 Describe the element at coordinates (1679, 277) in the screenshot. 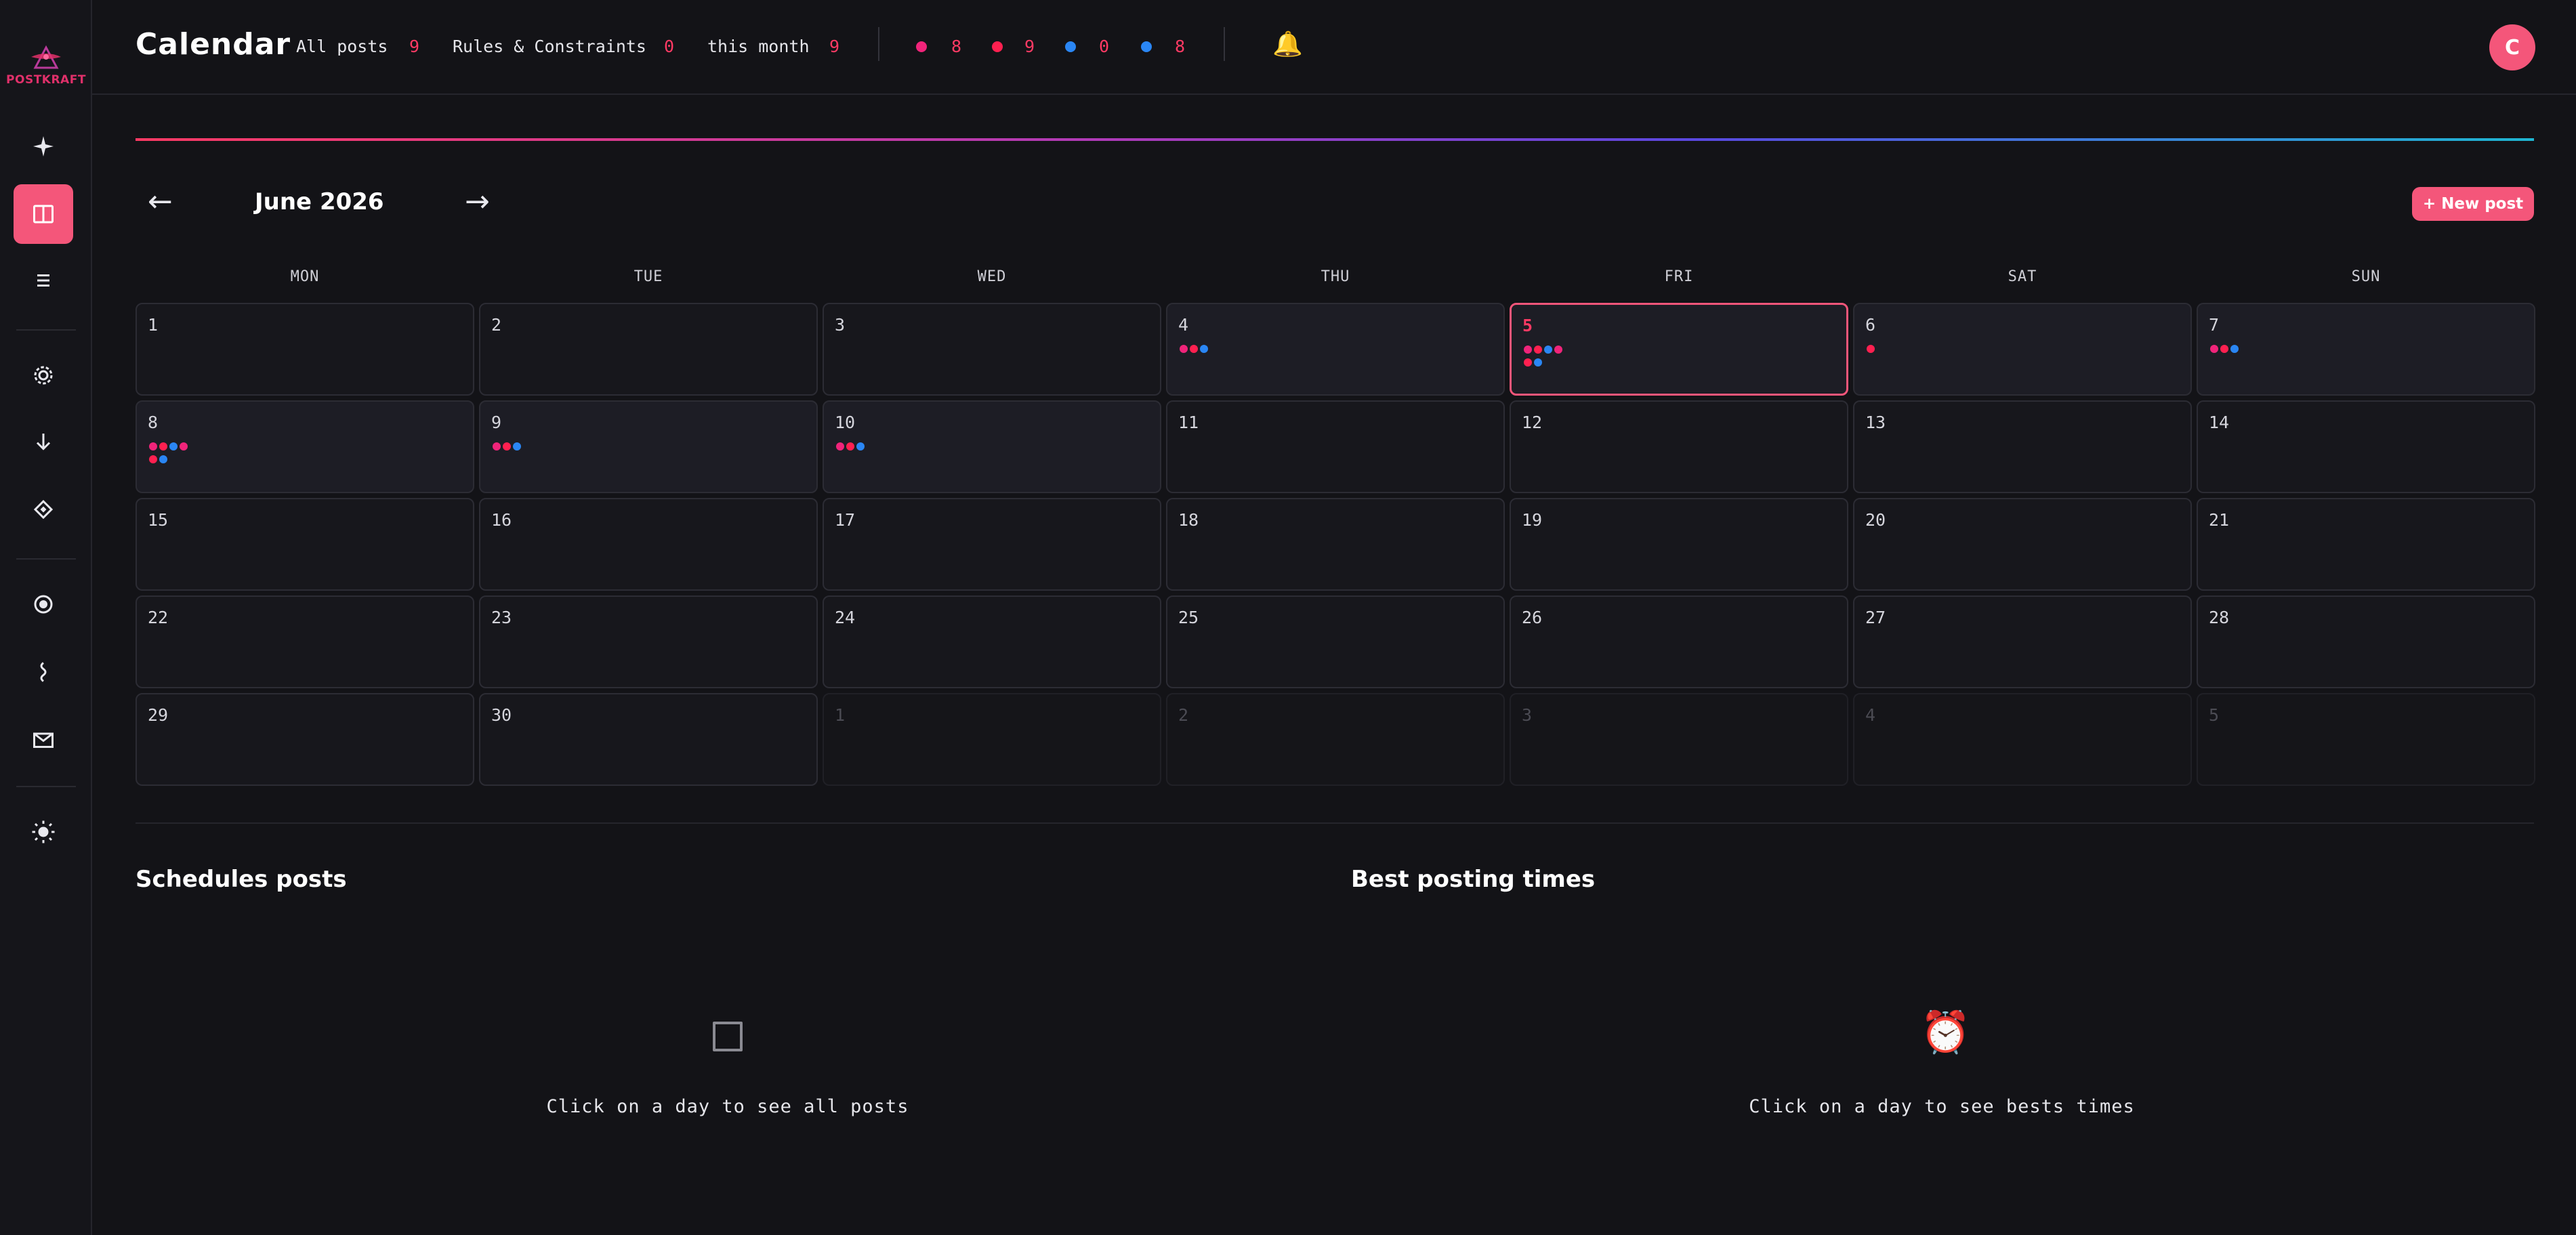

I see `weekday-label: FRI` at that location.